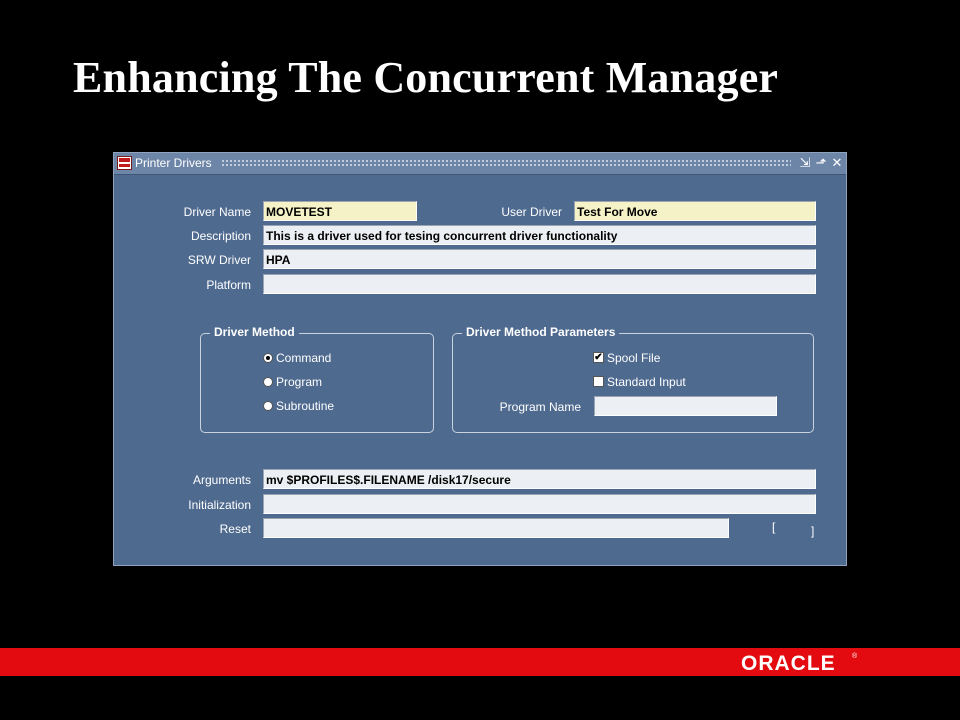 The image size is (960, 720). Describe the element at coordinates (217, 212) in the screenshot. I see `driver-name-label: Driver Name` at that location.